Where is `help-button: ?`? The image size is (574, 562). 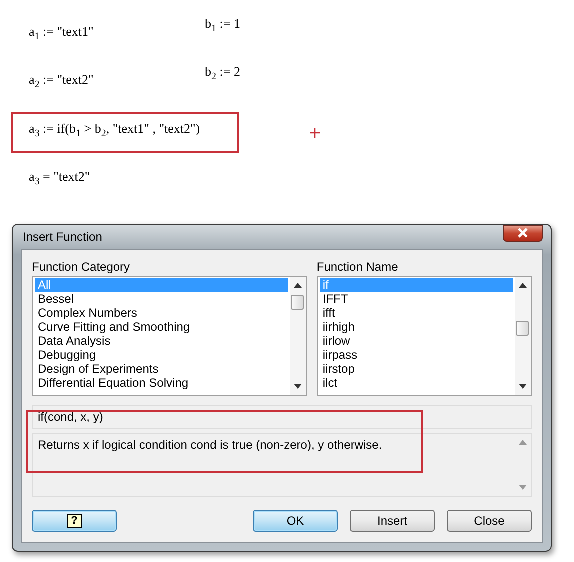
help-button: ? is located at coordinates (74, 521).